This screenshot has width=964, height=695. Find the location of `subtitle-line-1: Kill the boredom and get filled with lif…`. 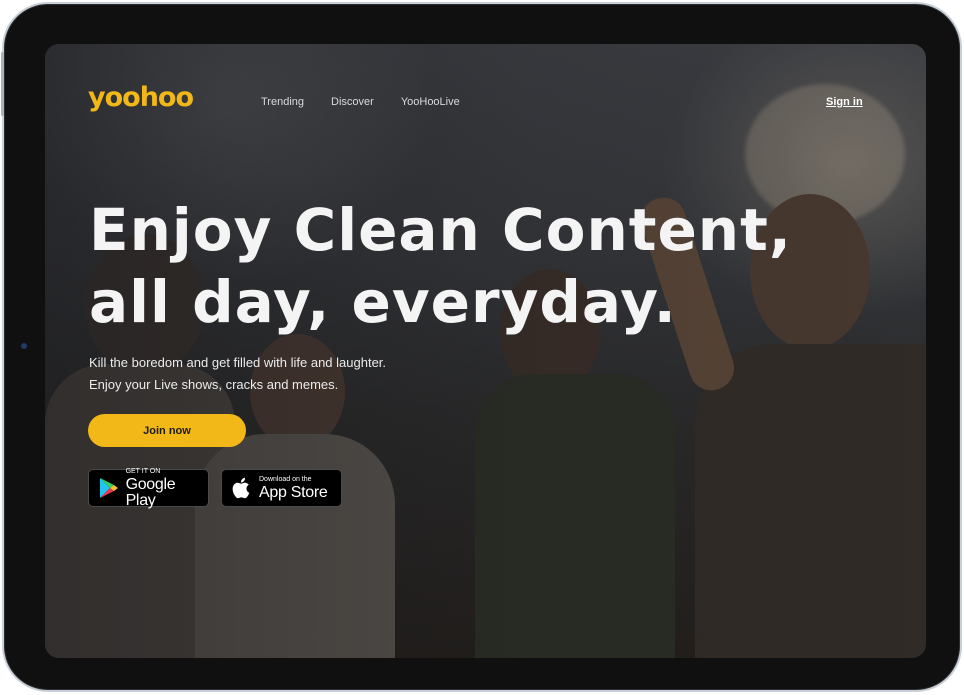

subtitle-line-1: Kill the boredom and get filled with lif… is located at coordinates (238, 362).